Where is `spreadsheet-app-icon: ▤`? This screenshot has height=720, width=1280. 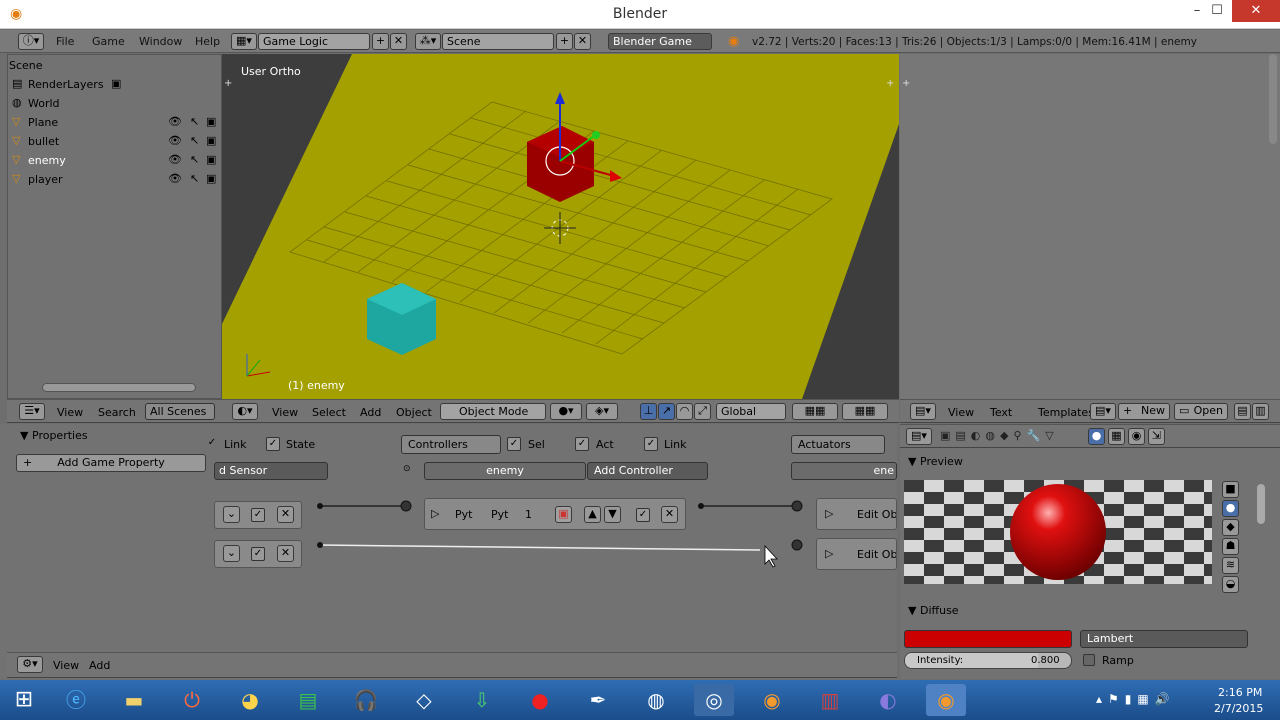
spreadsheet-app-icon: ▤ is located at coordinates (308, 700).